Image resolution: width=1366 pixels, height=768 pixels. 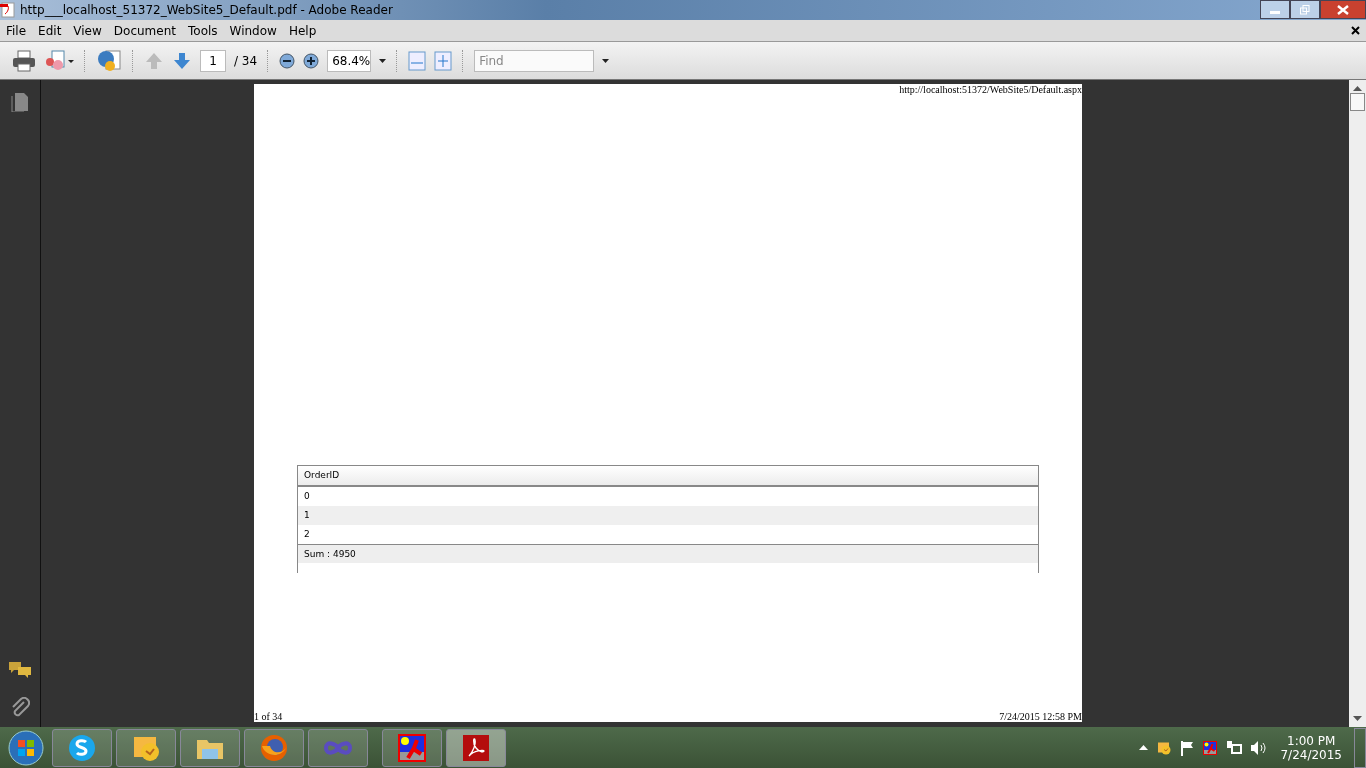 What do you see at coordinates (1040, 716) in the screenshot?
I see `print-date: 7/24/2015 12:58 PM` at bounding box center [1040, 716].